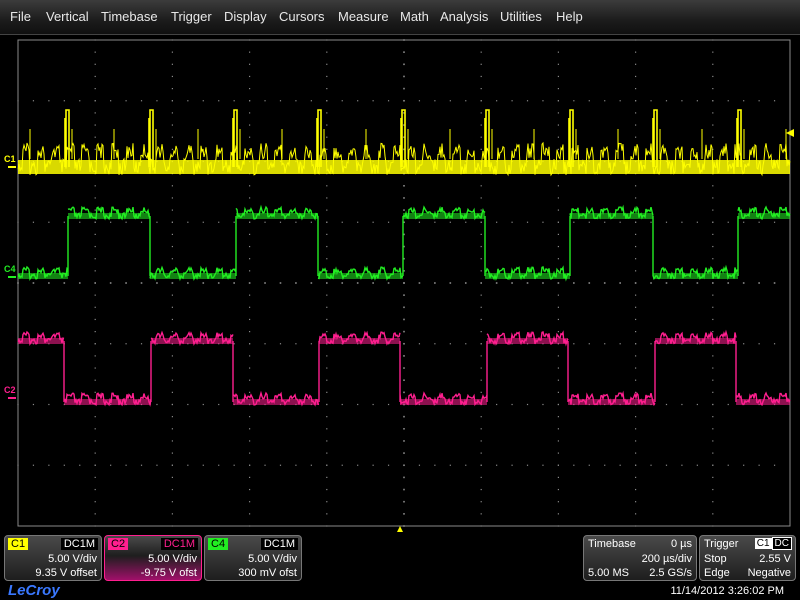 The height and width of the screenshot is (600, 800). I want to click on c1-descriptor: C1 DC1M 5.00 V/div 9.35 V offset, so click(53, 558).